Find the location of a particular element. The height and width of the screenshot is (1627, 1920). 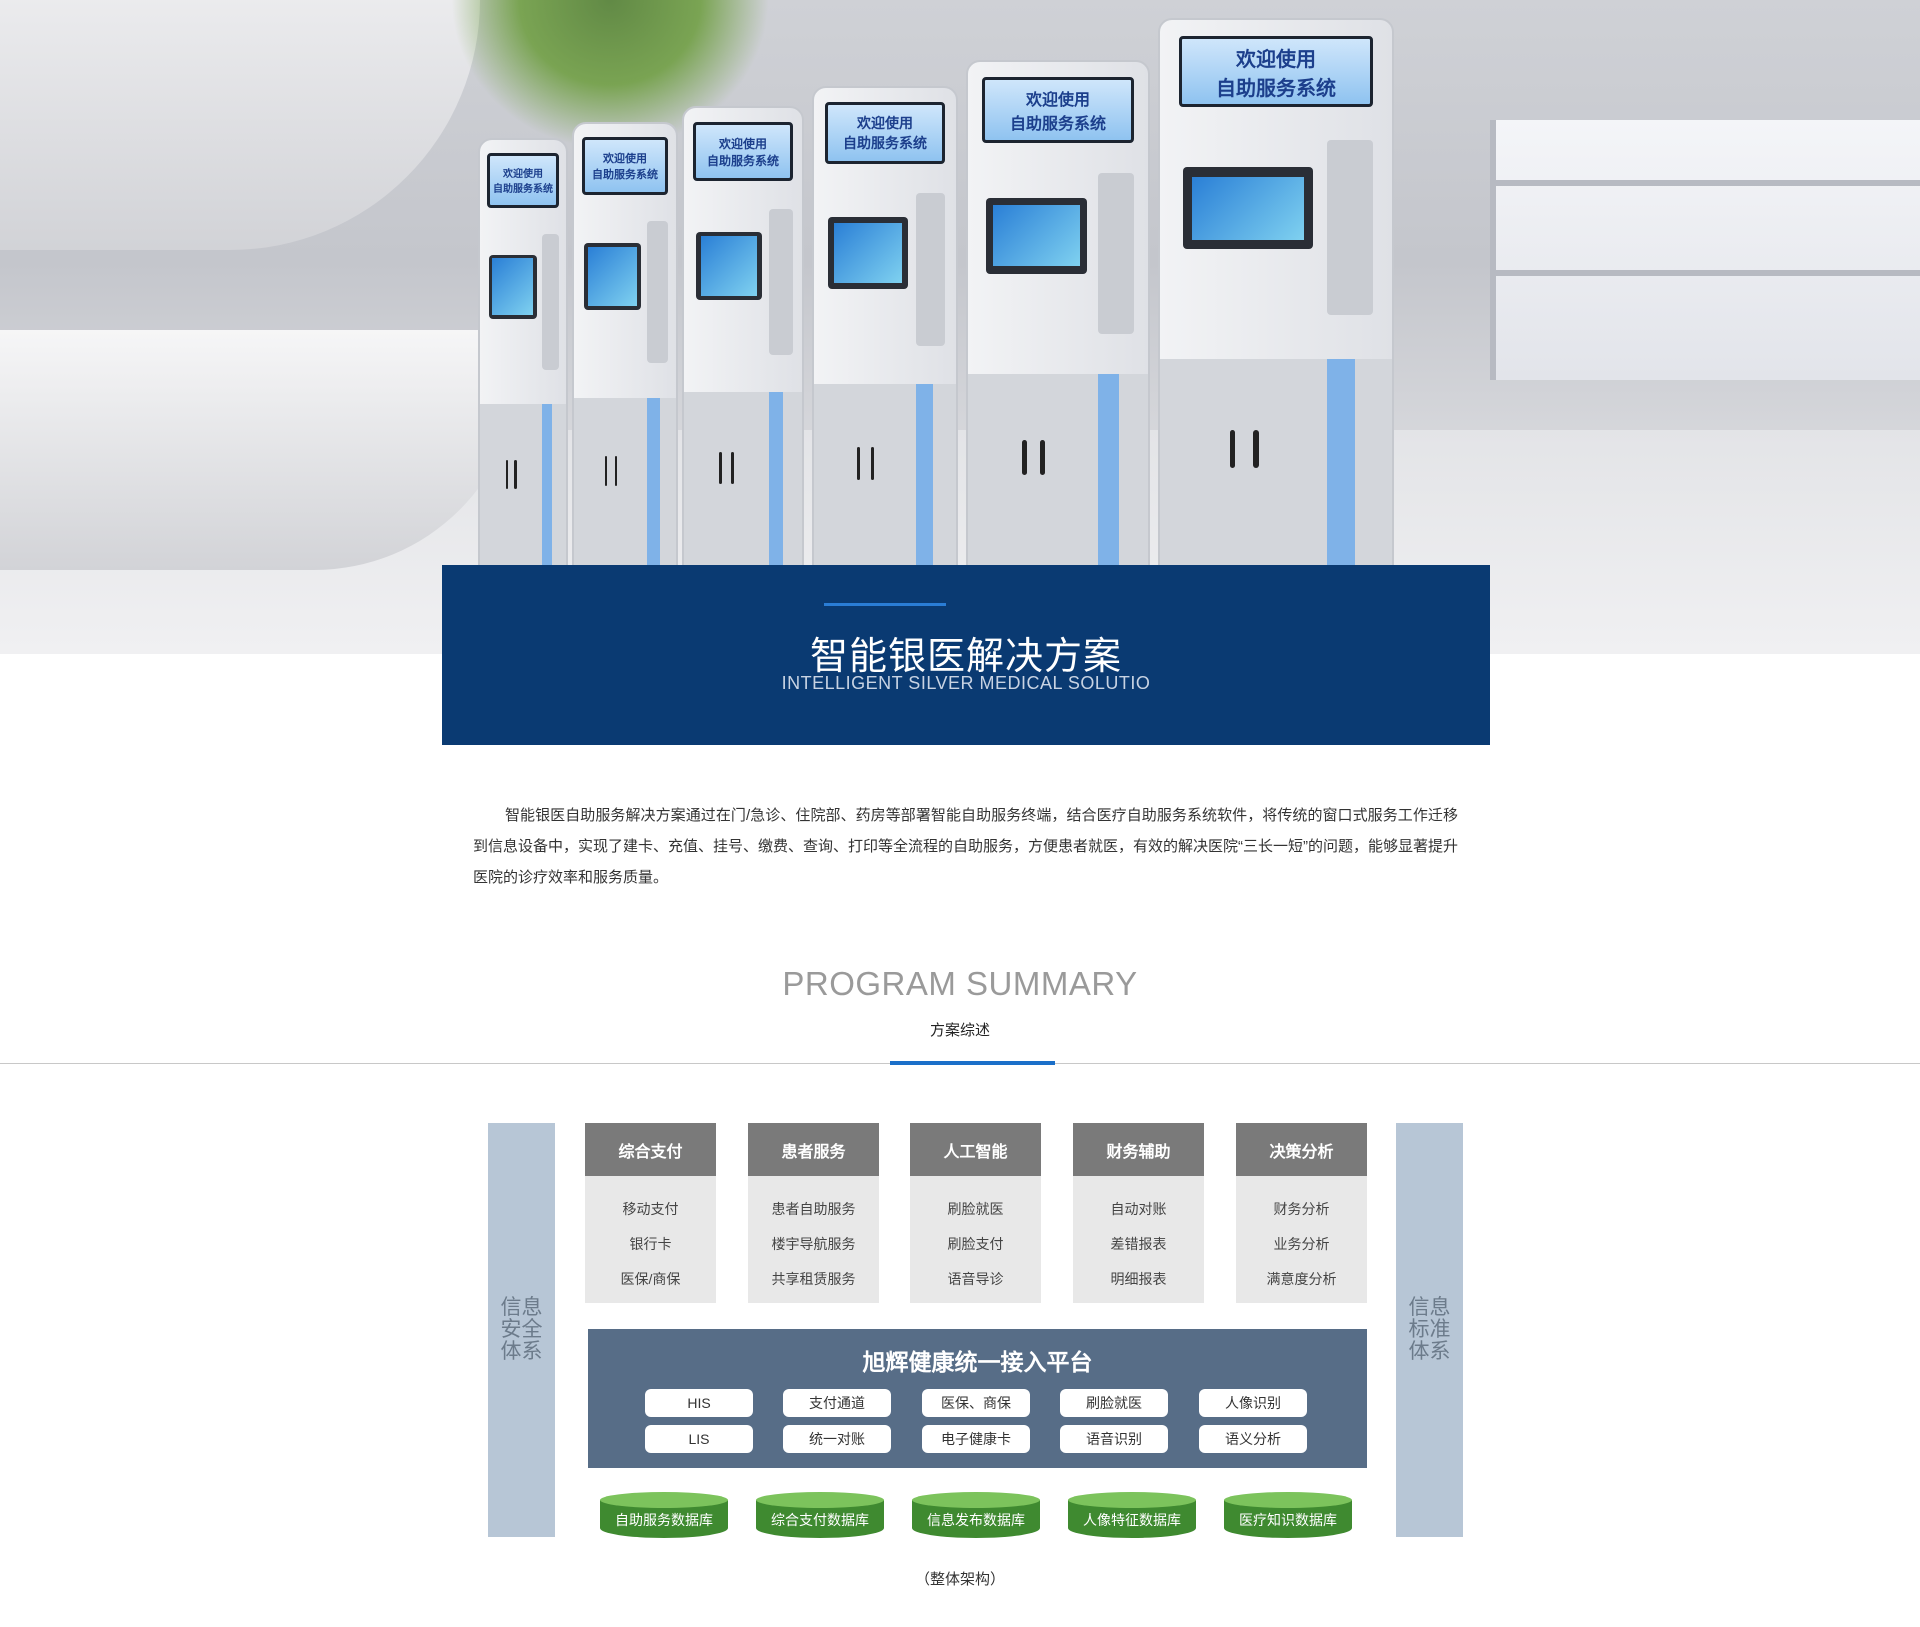

capability-module: 财务辅助自动对账差错报表明细报表 is located at coordinates (1138, 1213).